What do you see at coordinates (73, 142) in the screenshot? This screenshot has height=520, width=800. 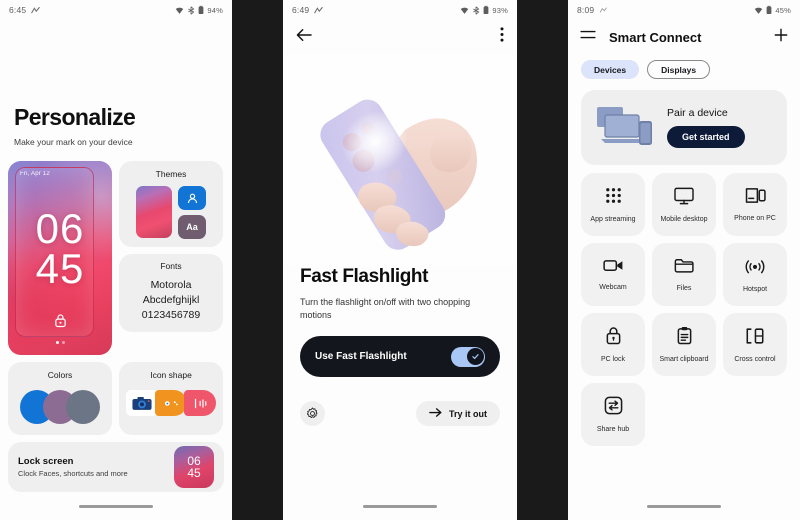 I see `page-subtitle: Make your mark on your device` at bounding box center [73, 142].